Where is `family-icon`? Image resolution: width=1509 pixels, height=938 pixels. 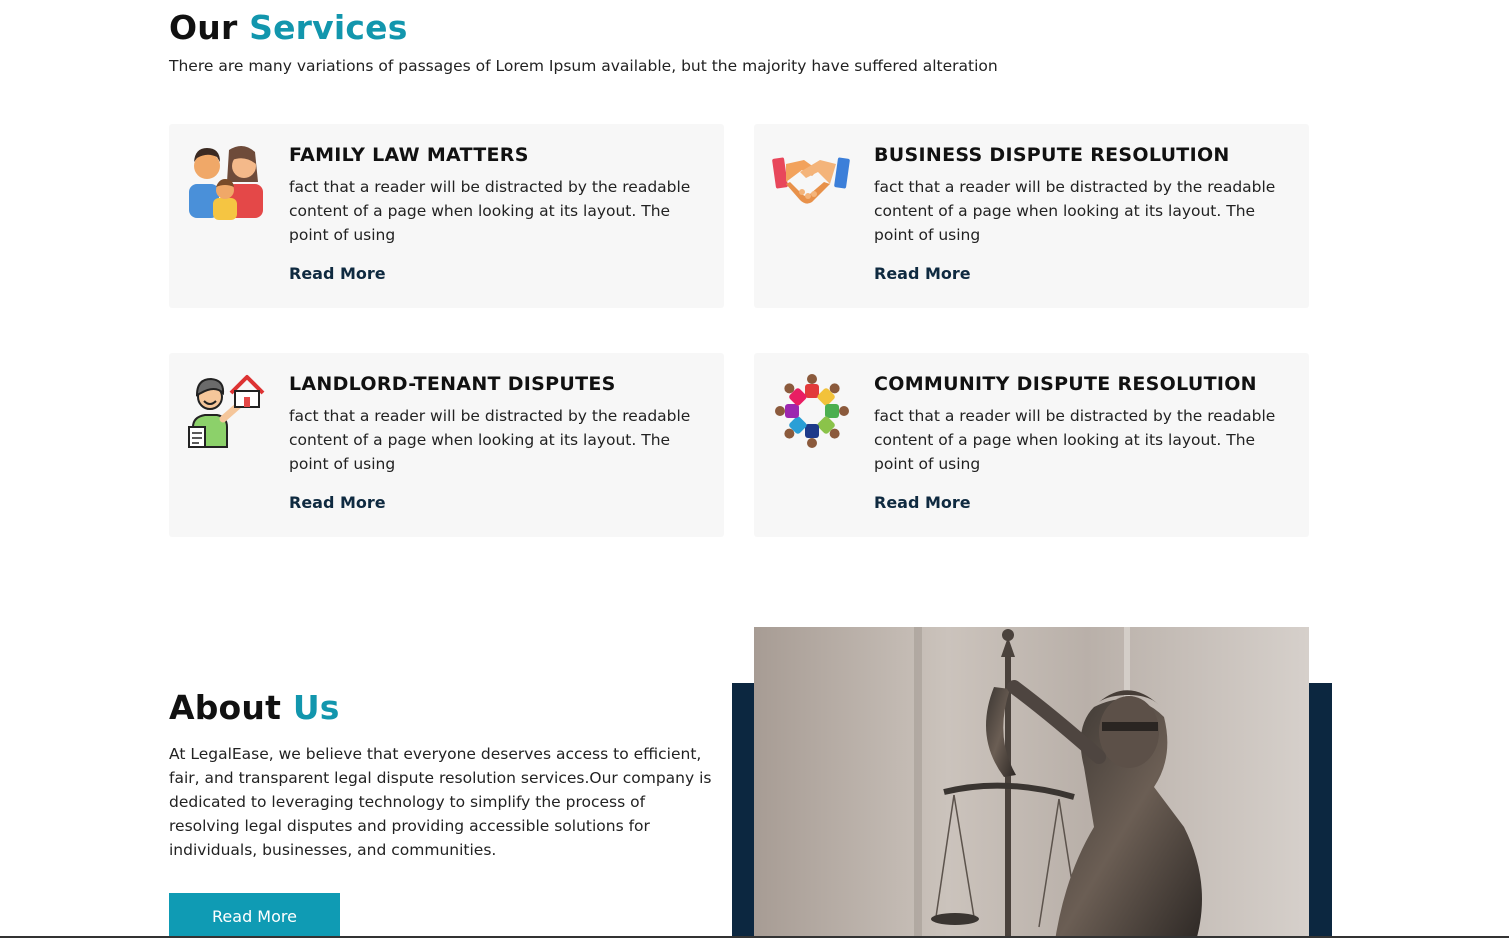 family-icon is located at coordinates (227, 182).